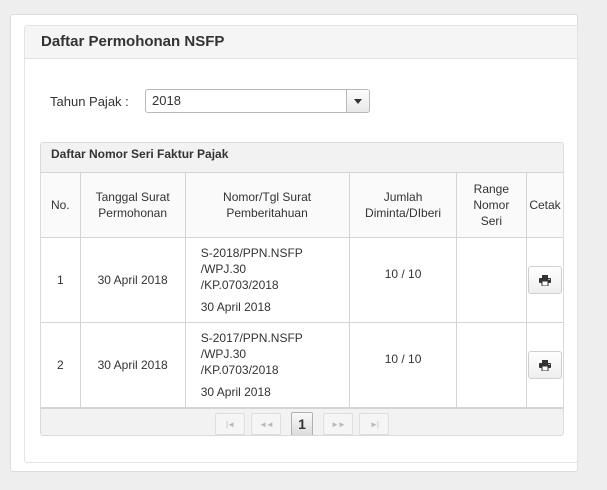 The width and height of the screenshot is (607, 490). What do you see at coordinates (266, 424) in the screenshot?
I see `prev-page-button: ◄◄` at bounding box center [266, 424].